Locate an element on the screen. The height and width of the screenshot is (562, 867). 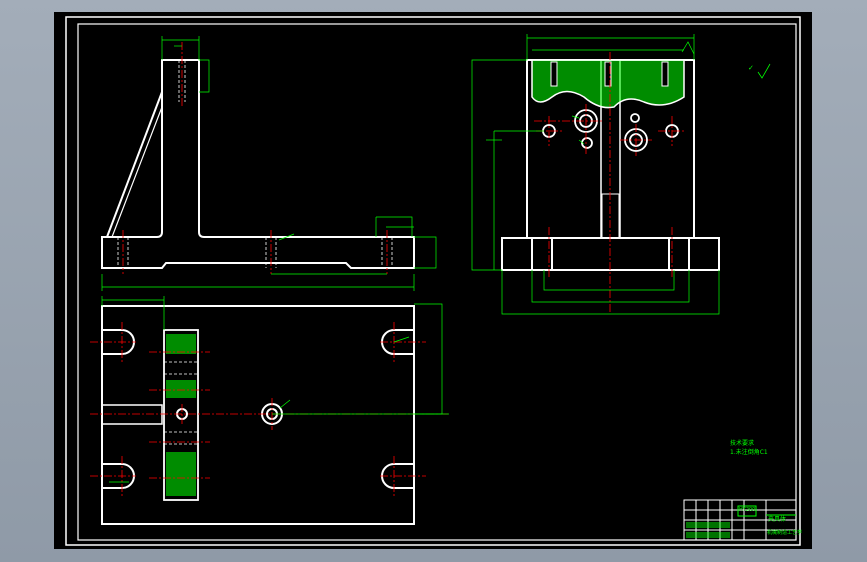
top-view-hidden-lines is located at coordinates (181, 403).